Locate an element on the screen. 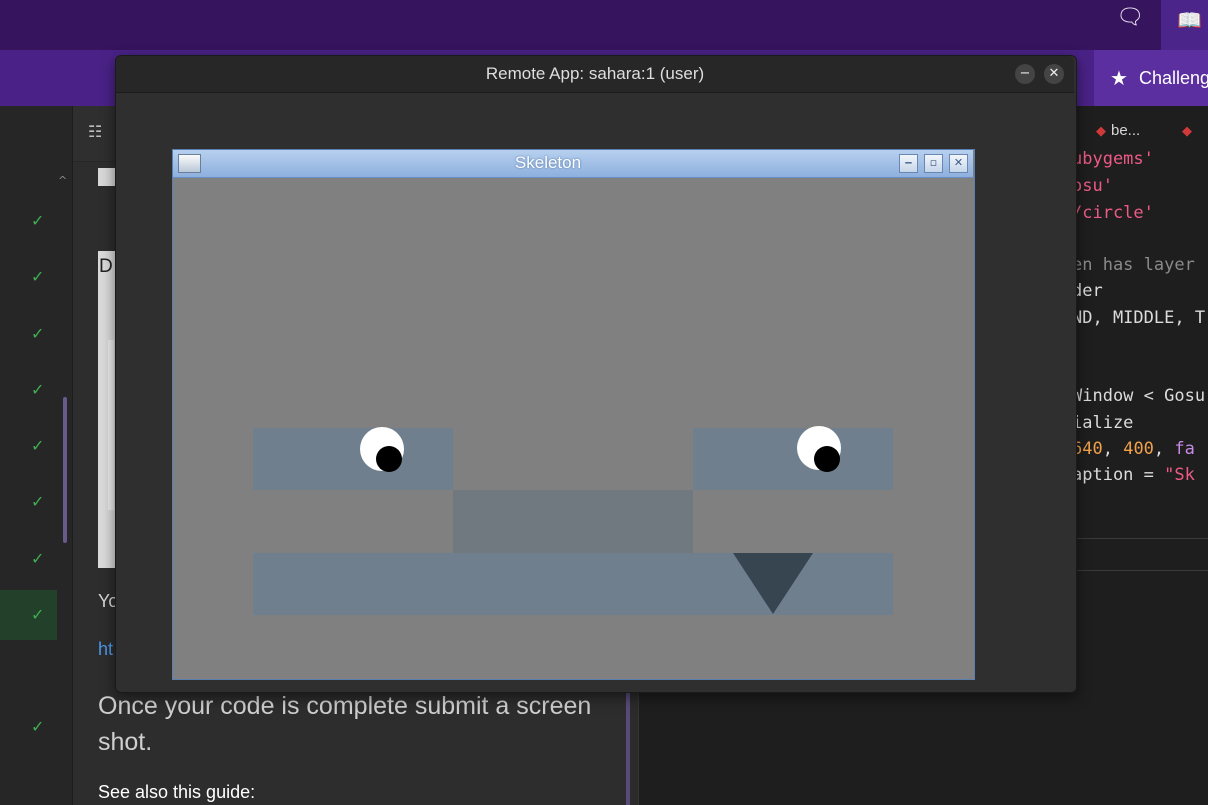  editor-tab: ◆ is located at coordinates (1189, 131).